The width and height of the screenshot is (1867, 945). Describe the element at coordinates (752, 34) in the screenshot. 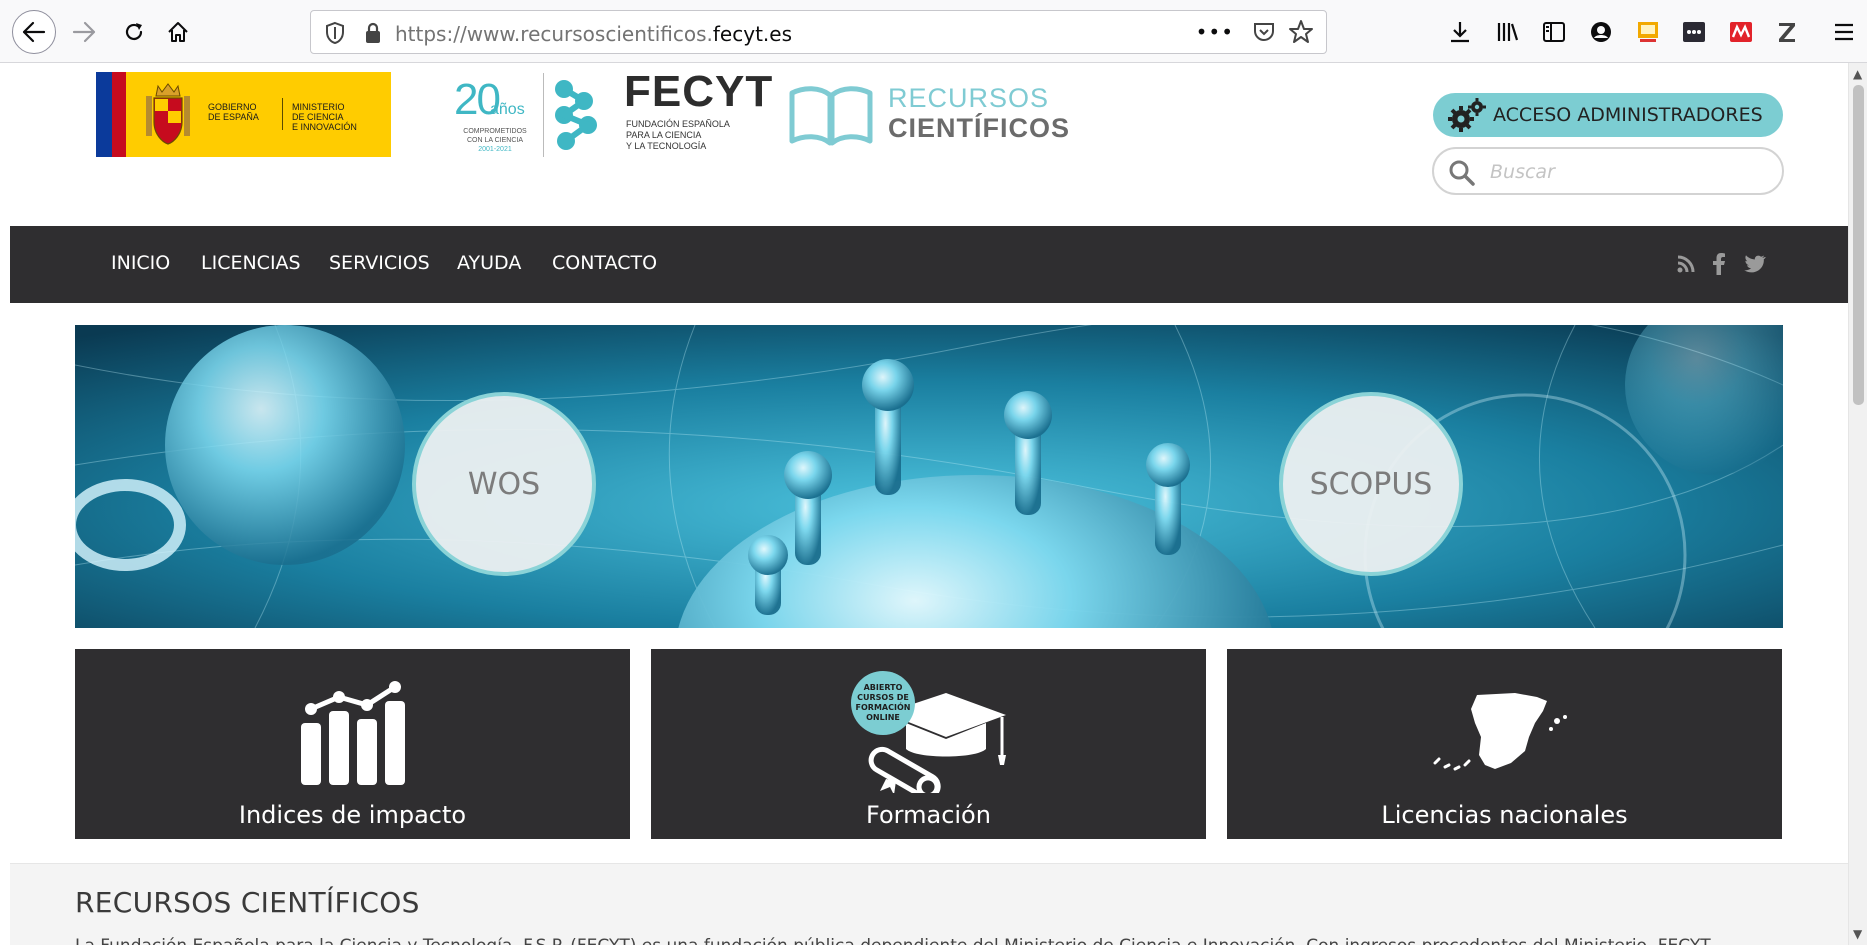

I see `url-domain: fecyt.es` at that location.